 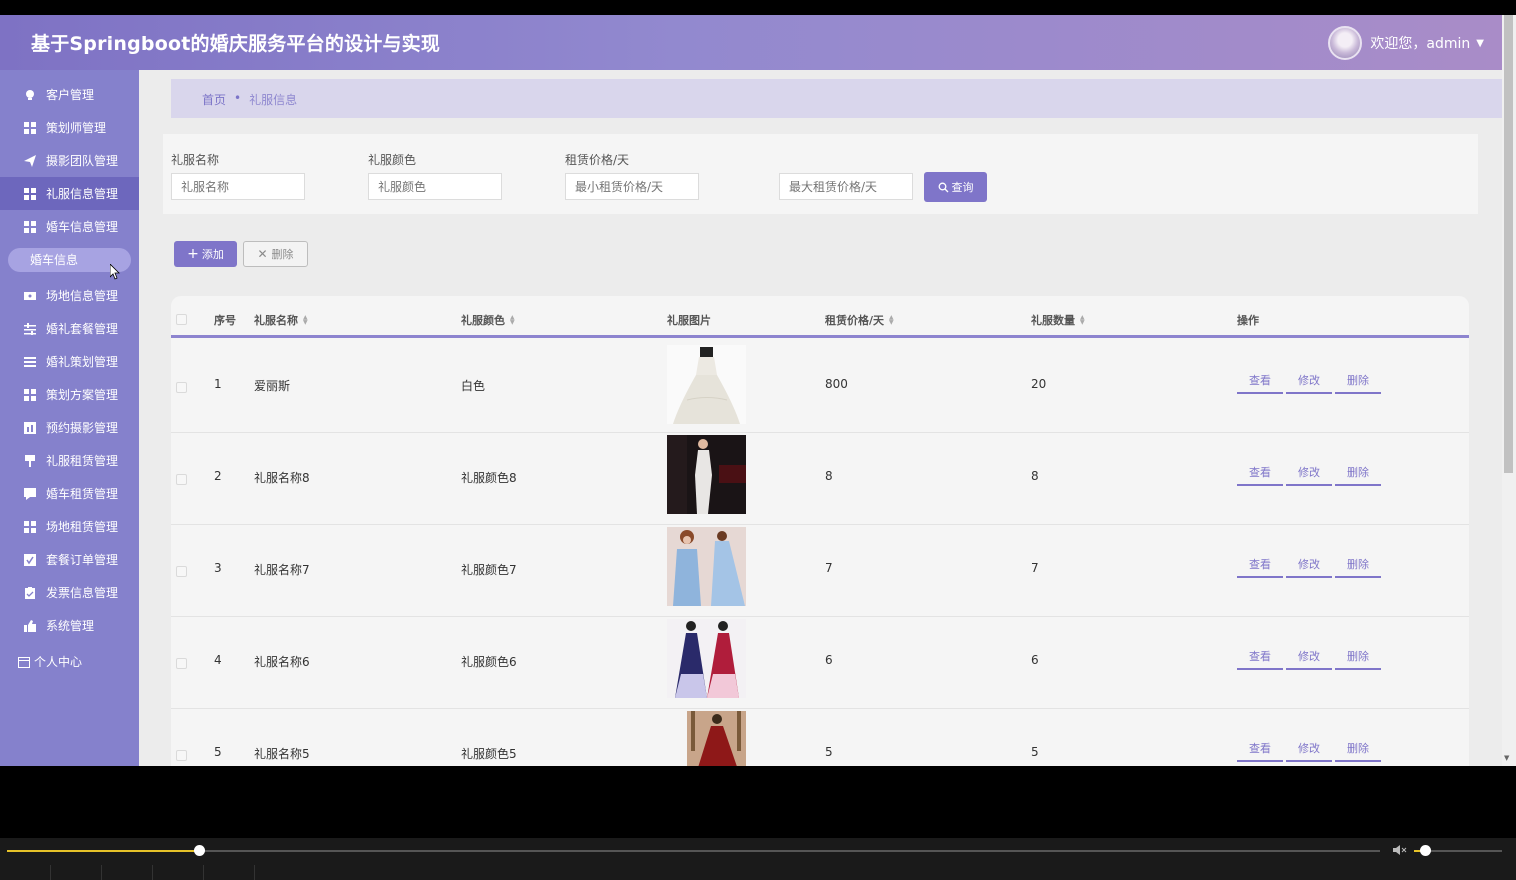 What do you see at coordinates (1480, 43) in the screenshot?
I see `caret-down-icon: ▼` at bounding box center [1480, 43].